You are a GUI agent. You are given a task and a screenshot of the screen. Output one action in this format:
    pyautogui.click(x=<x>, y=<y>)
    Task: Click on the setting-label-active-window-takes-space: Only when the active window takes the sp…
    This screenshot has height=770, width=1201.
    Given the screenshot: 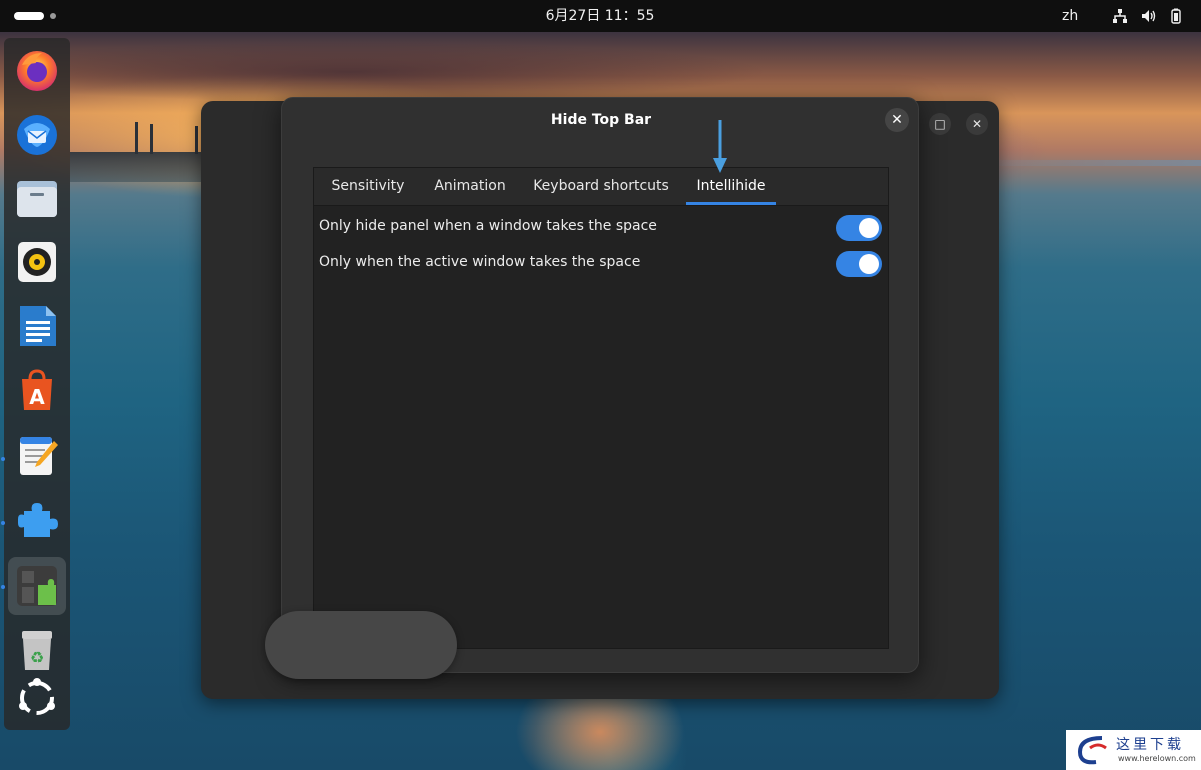 What is the action you would take?
    pyautogui.click(x=480, y=262)
    